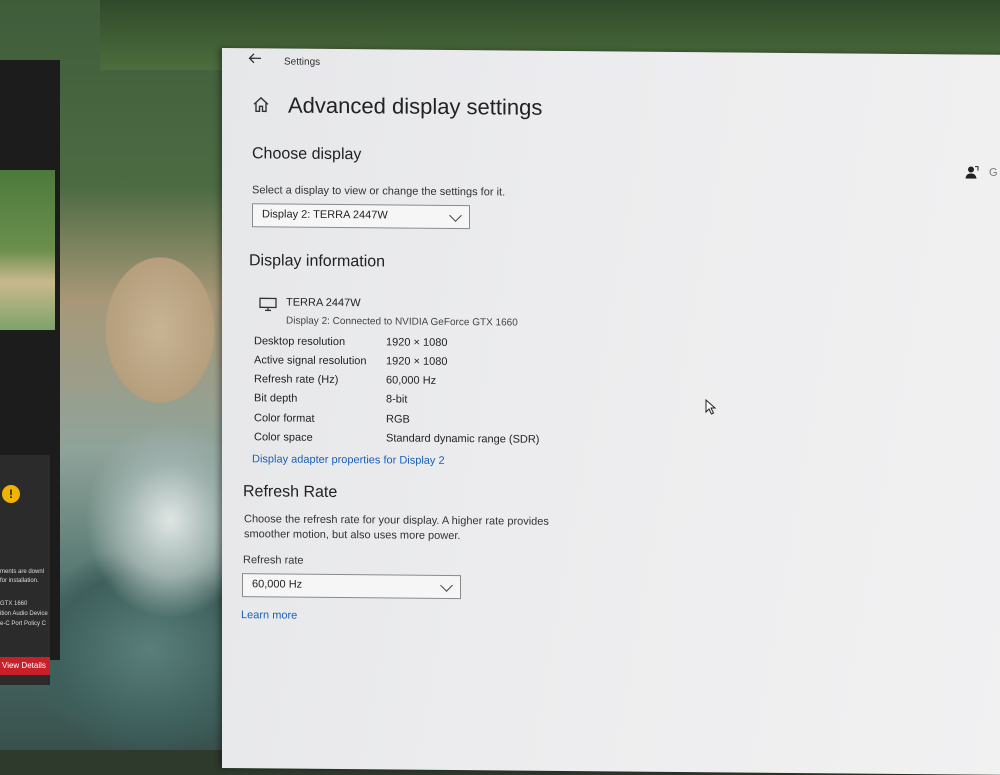 This screenshot has height=775, width=1000. I want to click on monitor-icon, so click(268, 304).